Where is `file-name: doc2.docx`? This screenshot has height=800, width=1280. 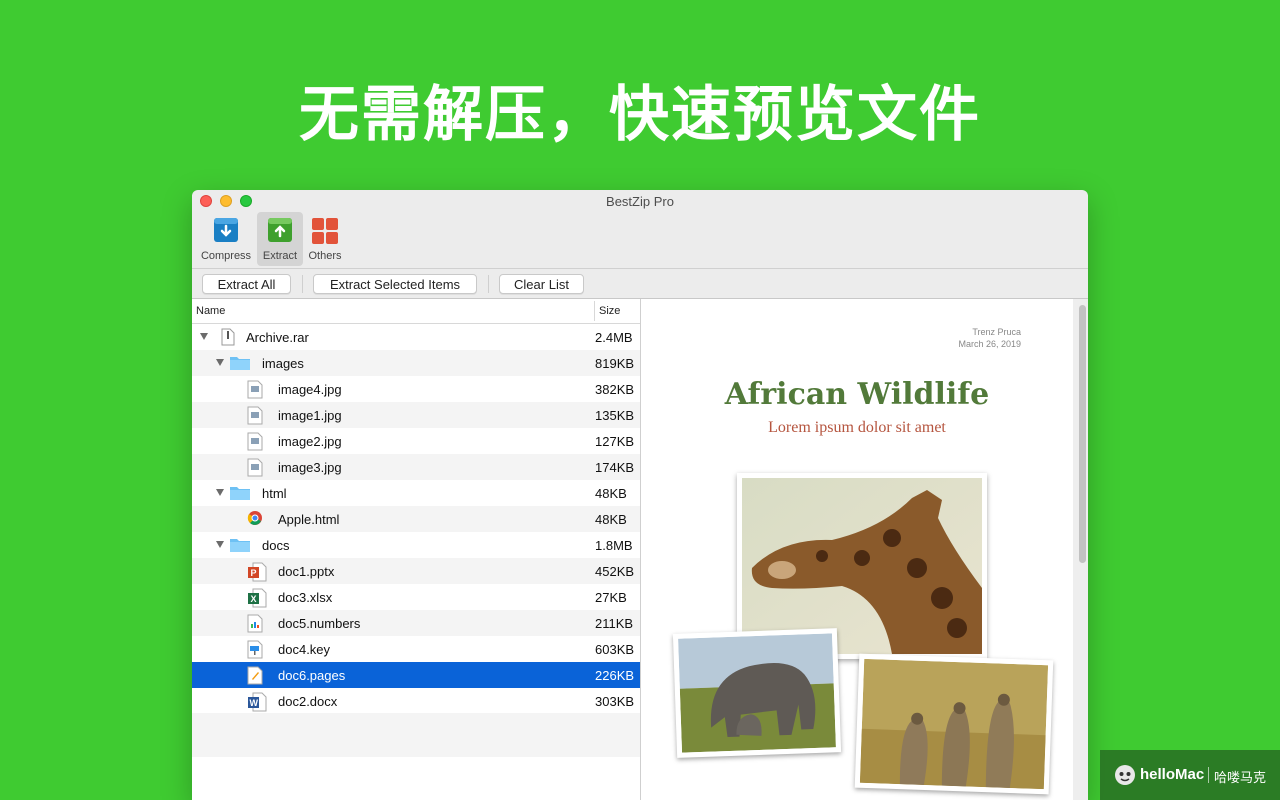
file-name: doc2.docx is located at coordinates (308, 701).